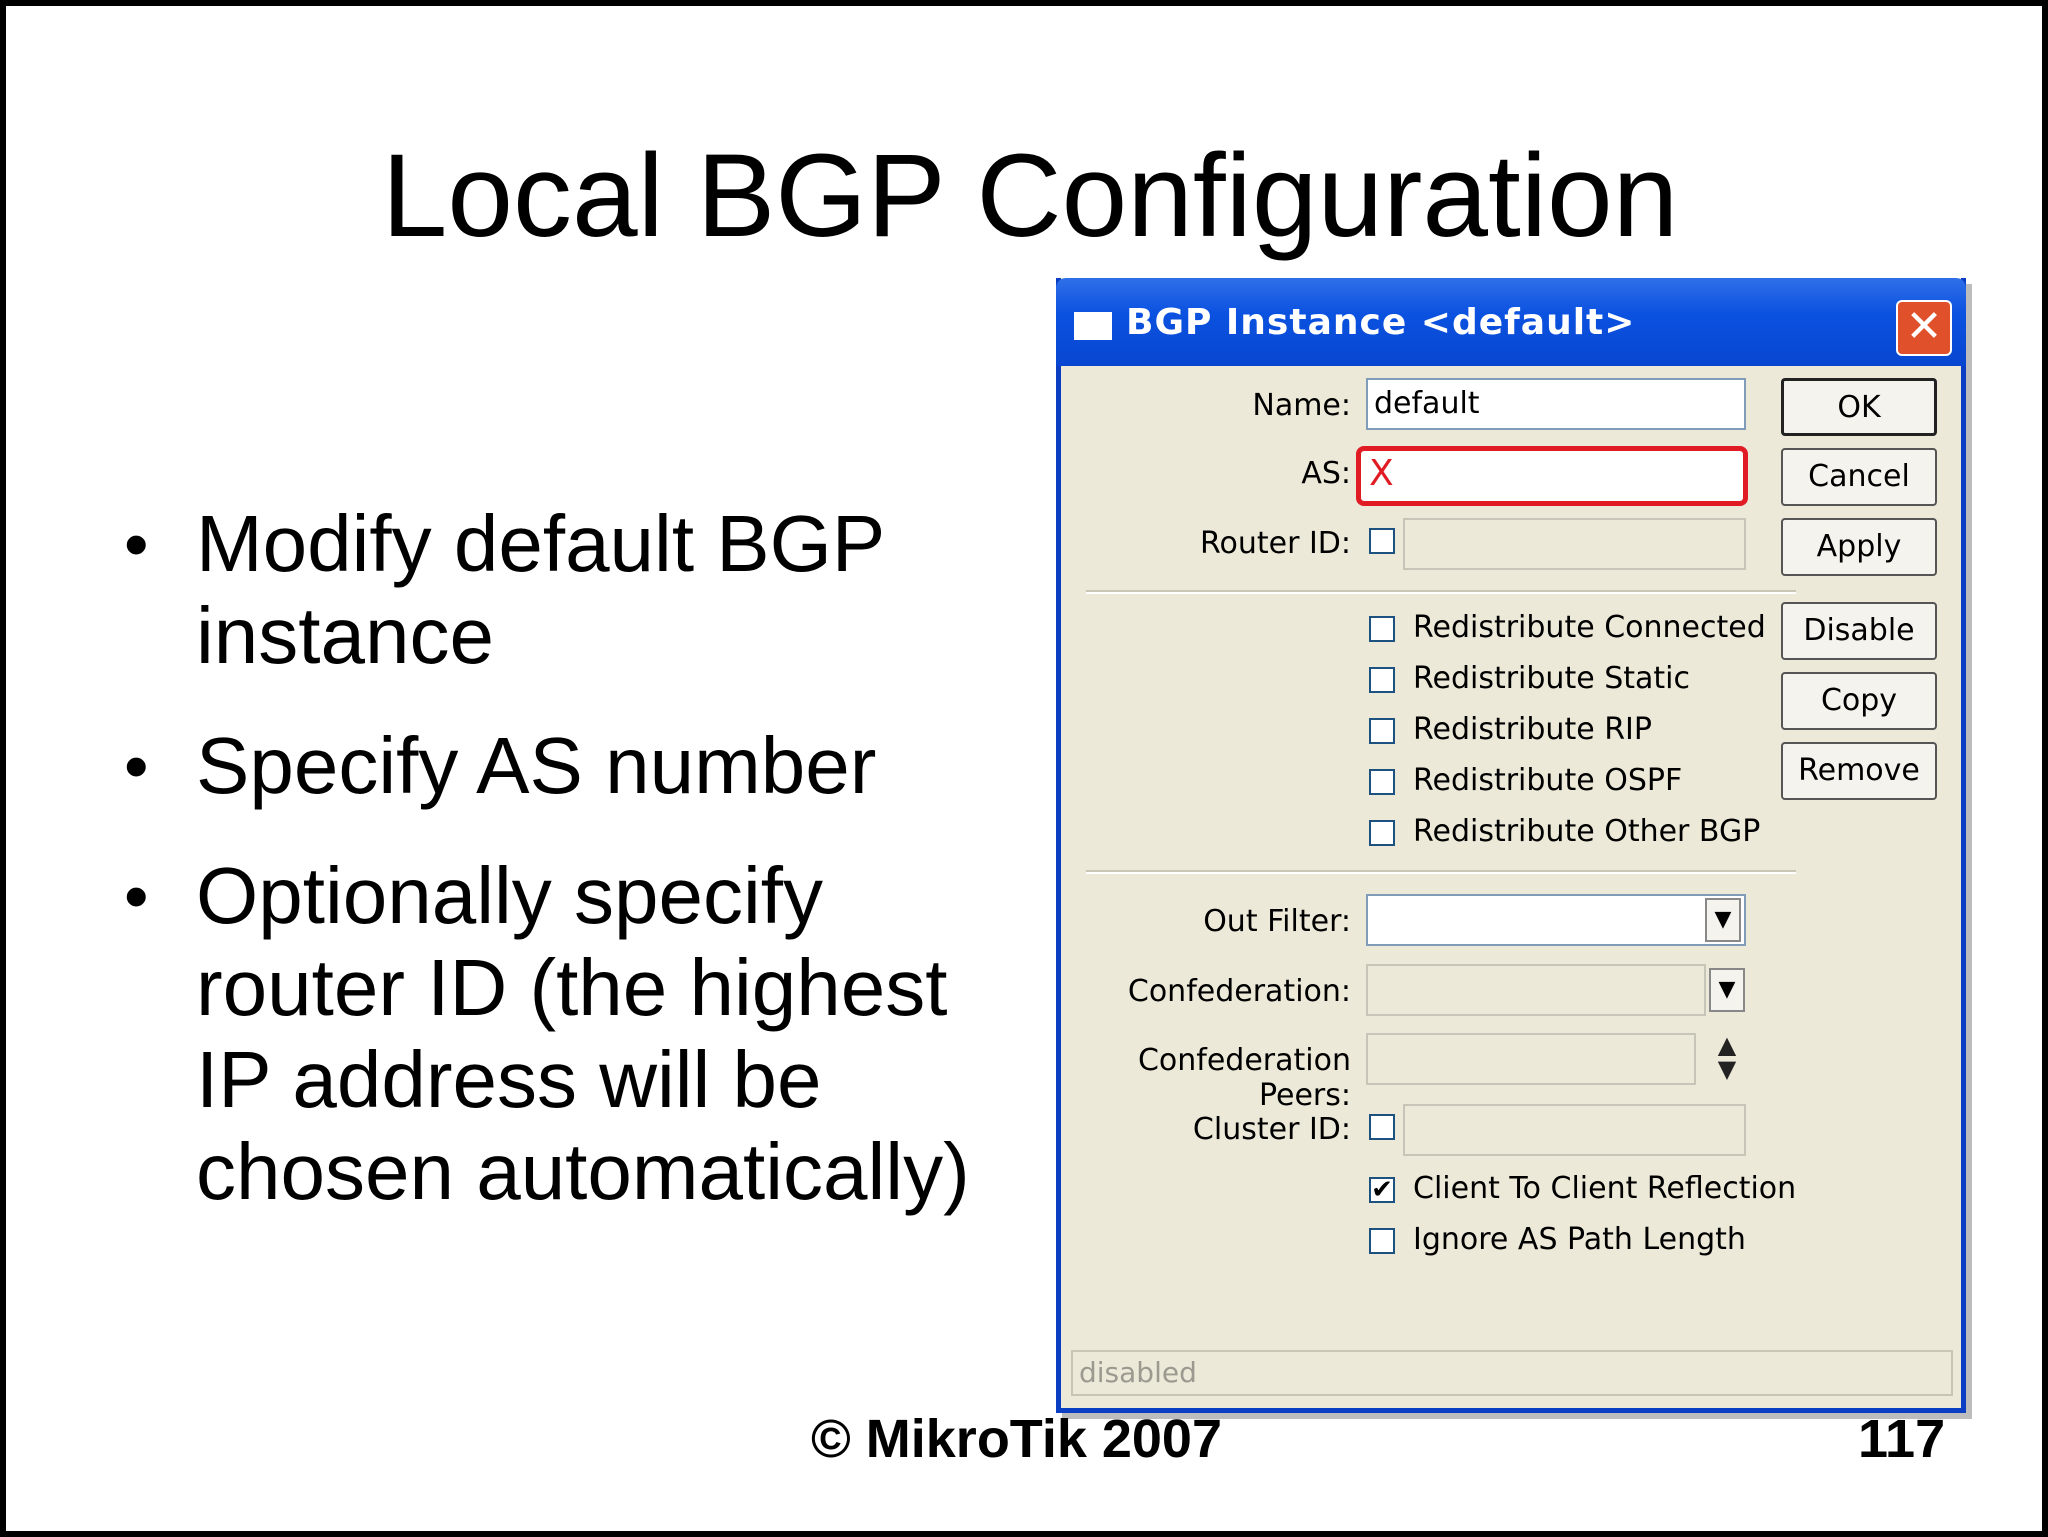  Describe the element at coordinates (1382, 782) in the screenshot. I see `redistribute-ospf-checkbox` at that location.